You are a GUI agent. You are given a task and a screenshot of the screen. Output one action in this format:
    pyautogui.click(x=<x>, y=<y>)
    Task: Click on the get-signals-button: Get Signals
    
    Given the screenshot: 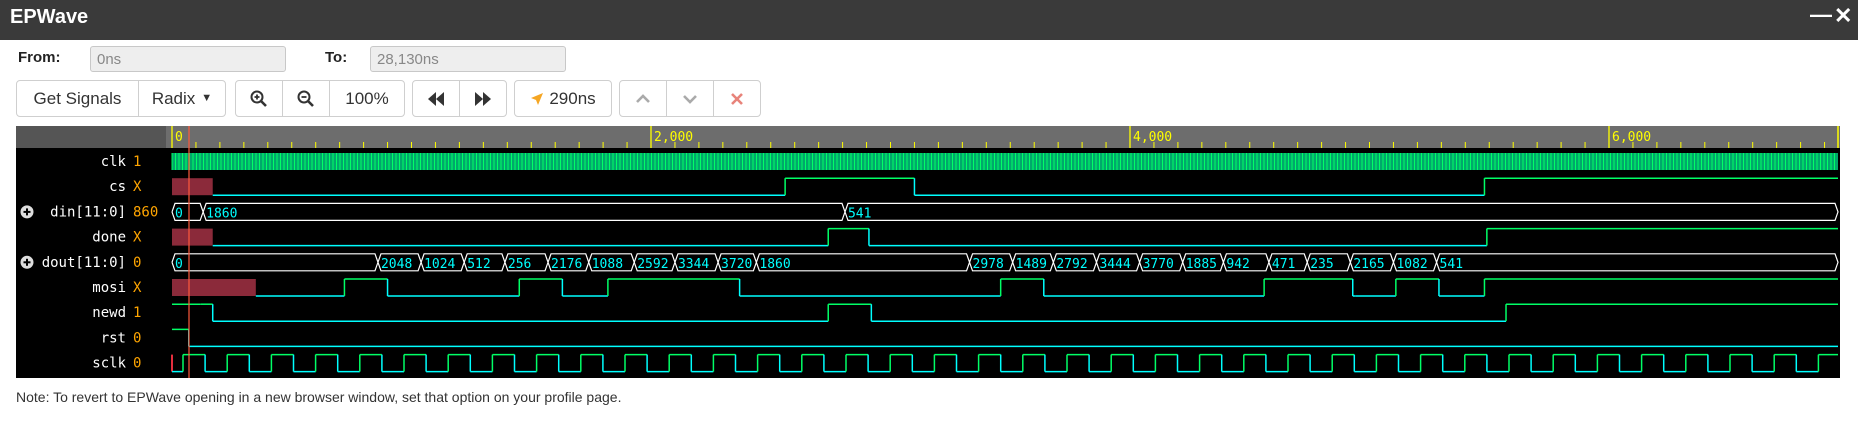 What is the action you would take?
    pyautogui.click(x=78, y=98)
    